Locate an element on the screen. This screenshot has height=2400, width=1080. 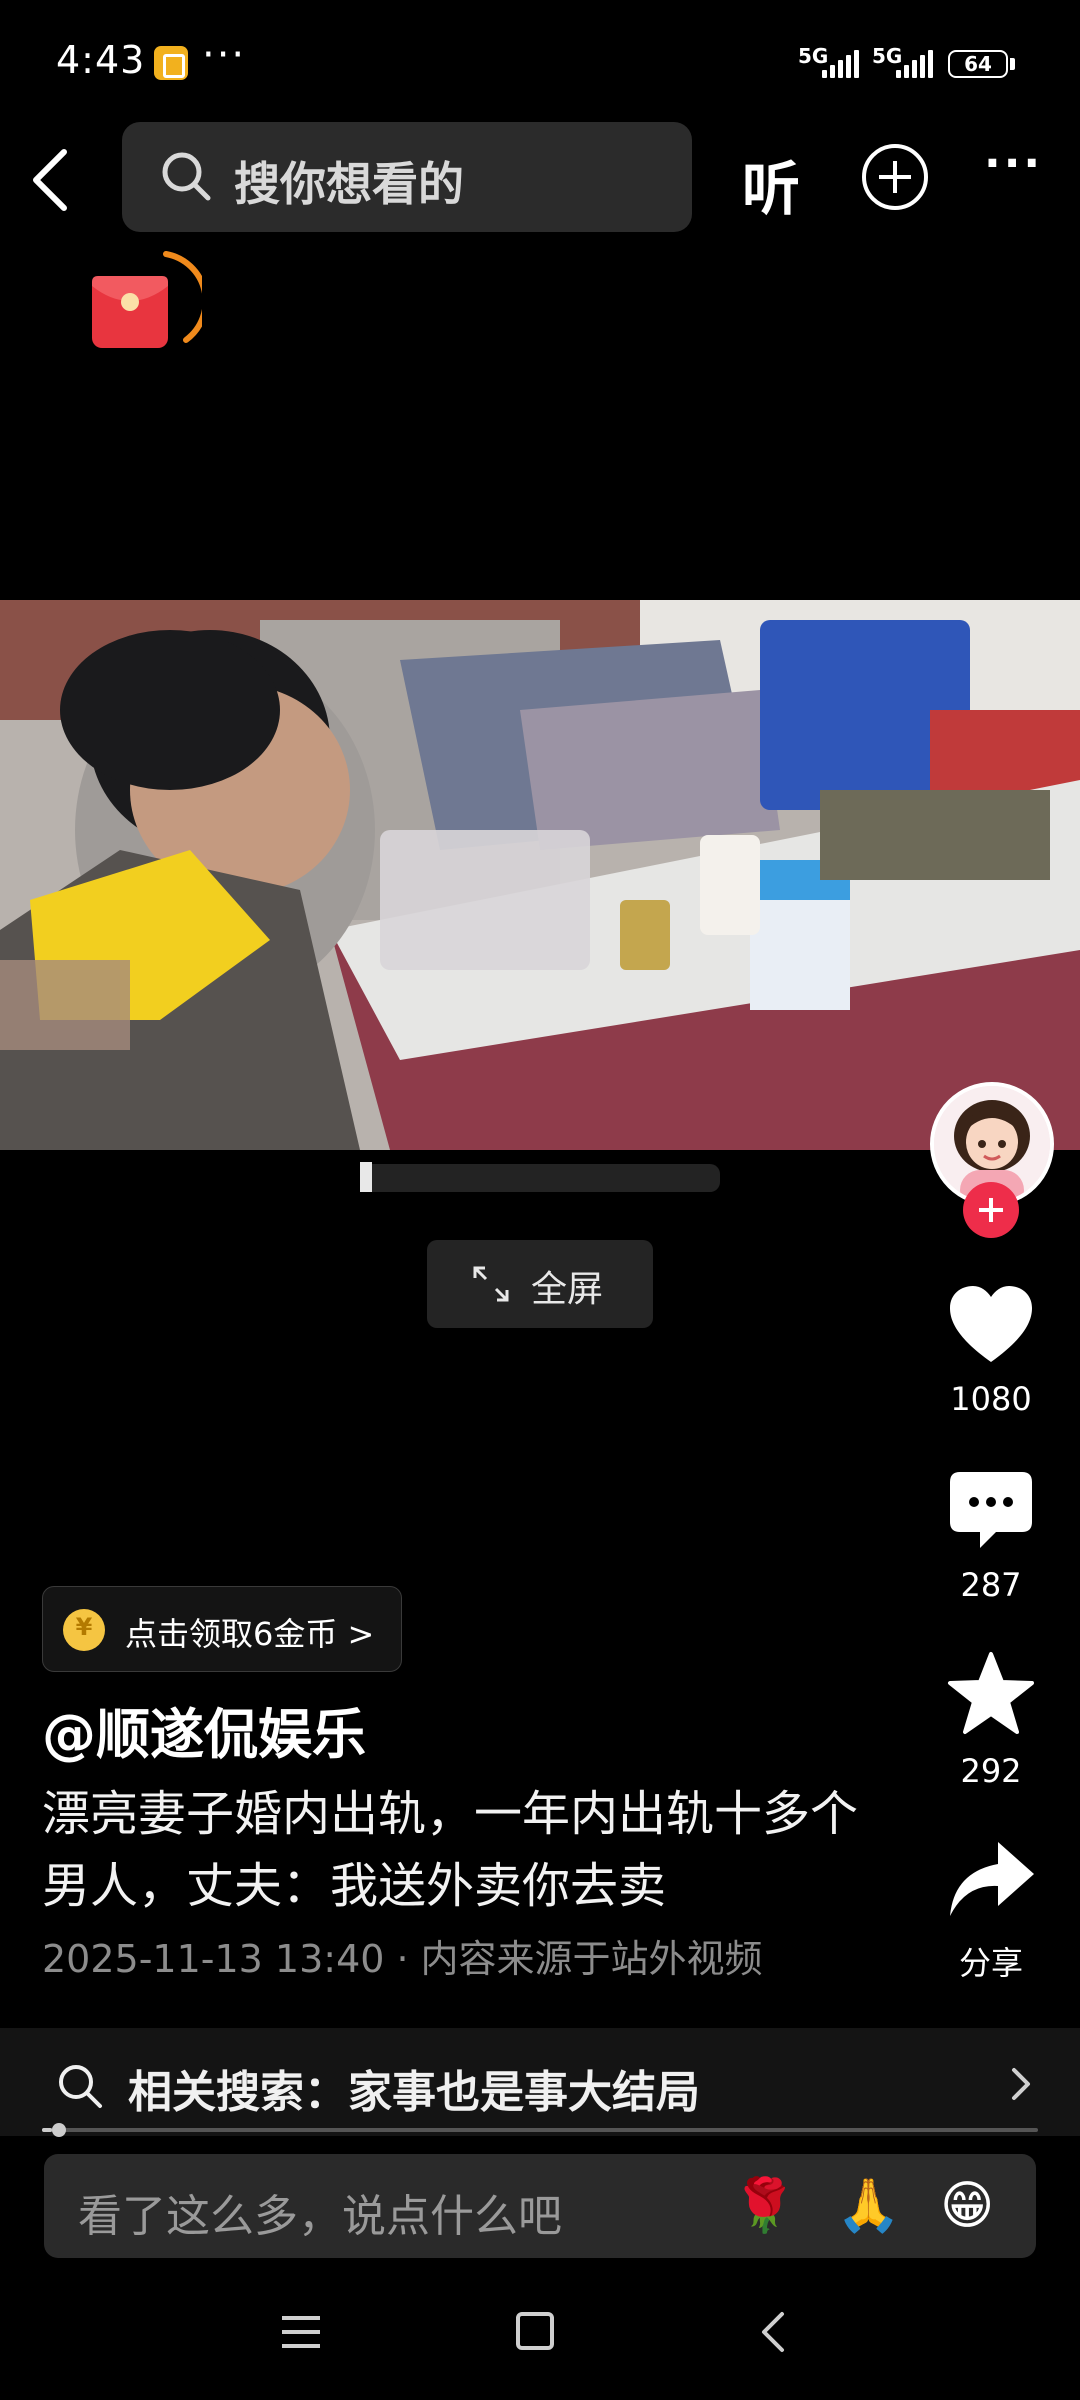
video-meta: 2025-11-13 13:40 · 内容来源于站外视频 is located at coordinates (402, 1955).